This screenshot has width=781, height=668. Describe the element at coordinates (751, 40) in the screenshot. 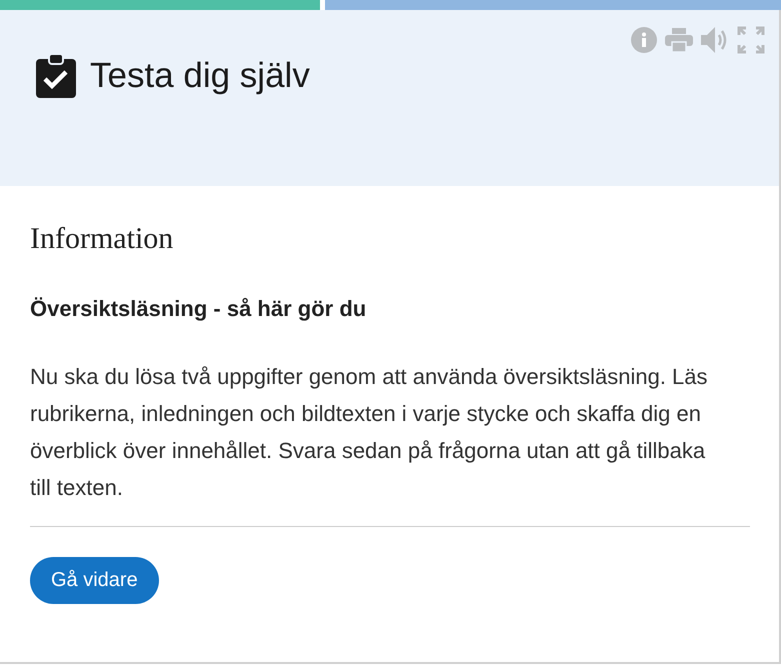

I see `fullscreen-icon` at that location.